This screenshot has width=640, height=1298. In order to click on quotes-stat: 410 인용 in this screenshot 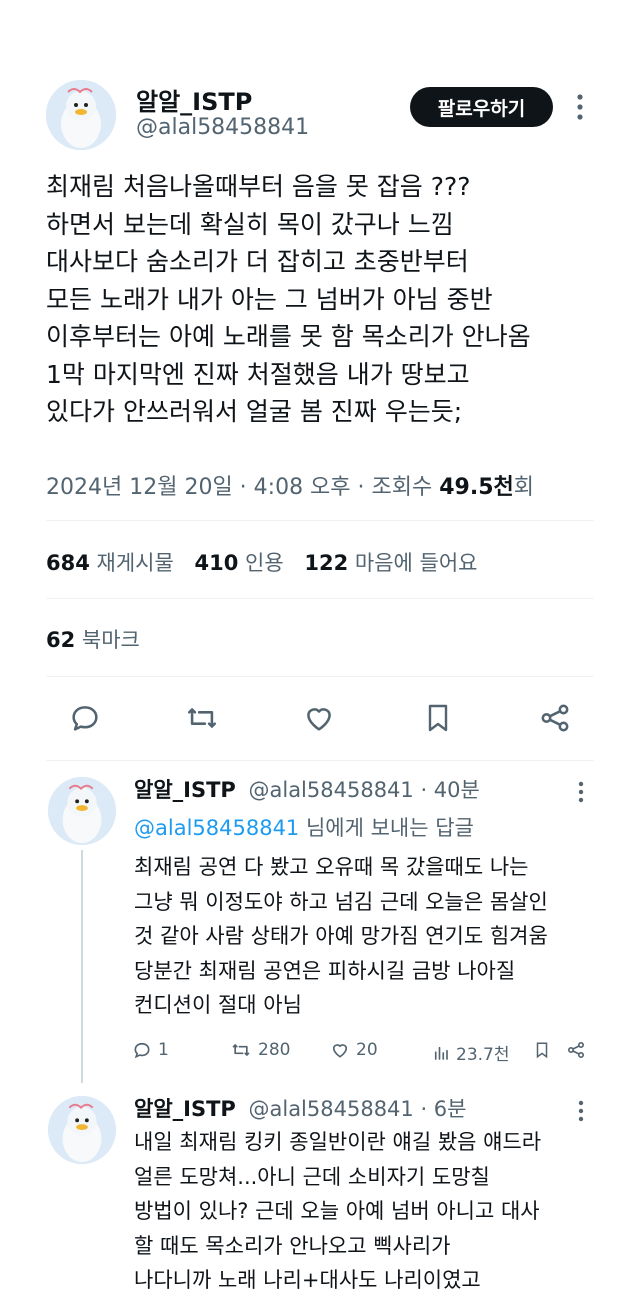, I will do `click(239, 563)`.